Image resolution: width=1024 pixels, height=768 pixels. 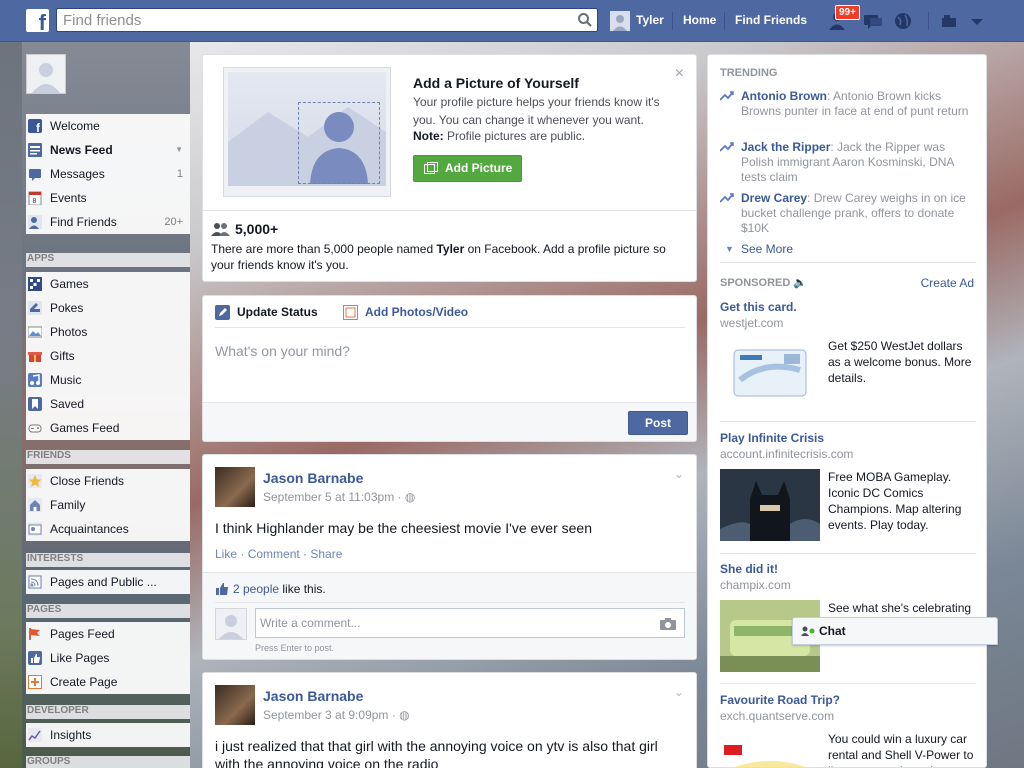 I want to click on sidebar-item-welcome: f Welcome, so click(x=108, y=126).